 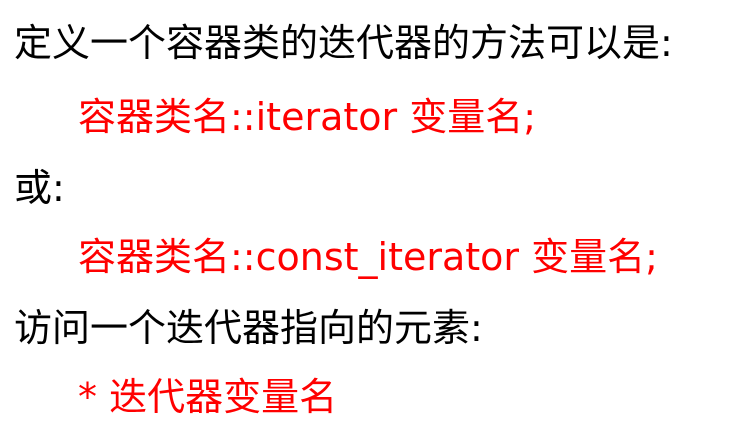 I want to click on access-element-heading: 访问一个迭代器指向的元素:, so click(x=248, y=328).